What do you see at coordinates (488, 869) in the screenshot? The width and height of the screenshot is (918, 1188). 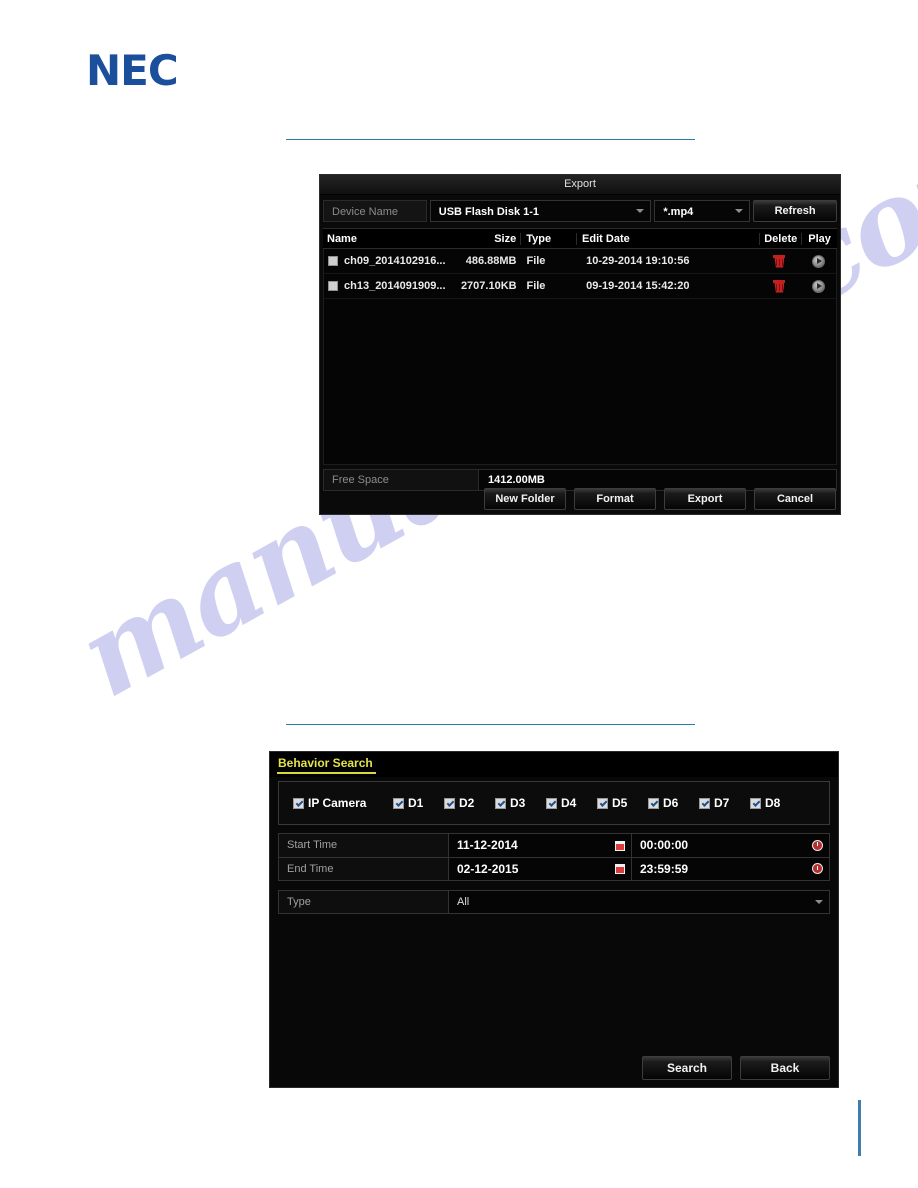 I see `end-date-value: 02-12-2015` at bounding box center [488, 869].